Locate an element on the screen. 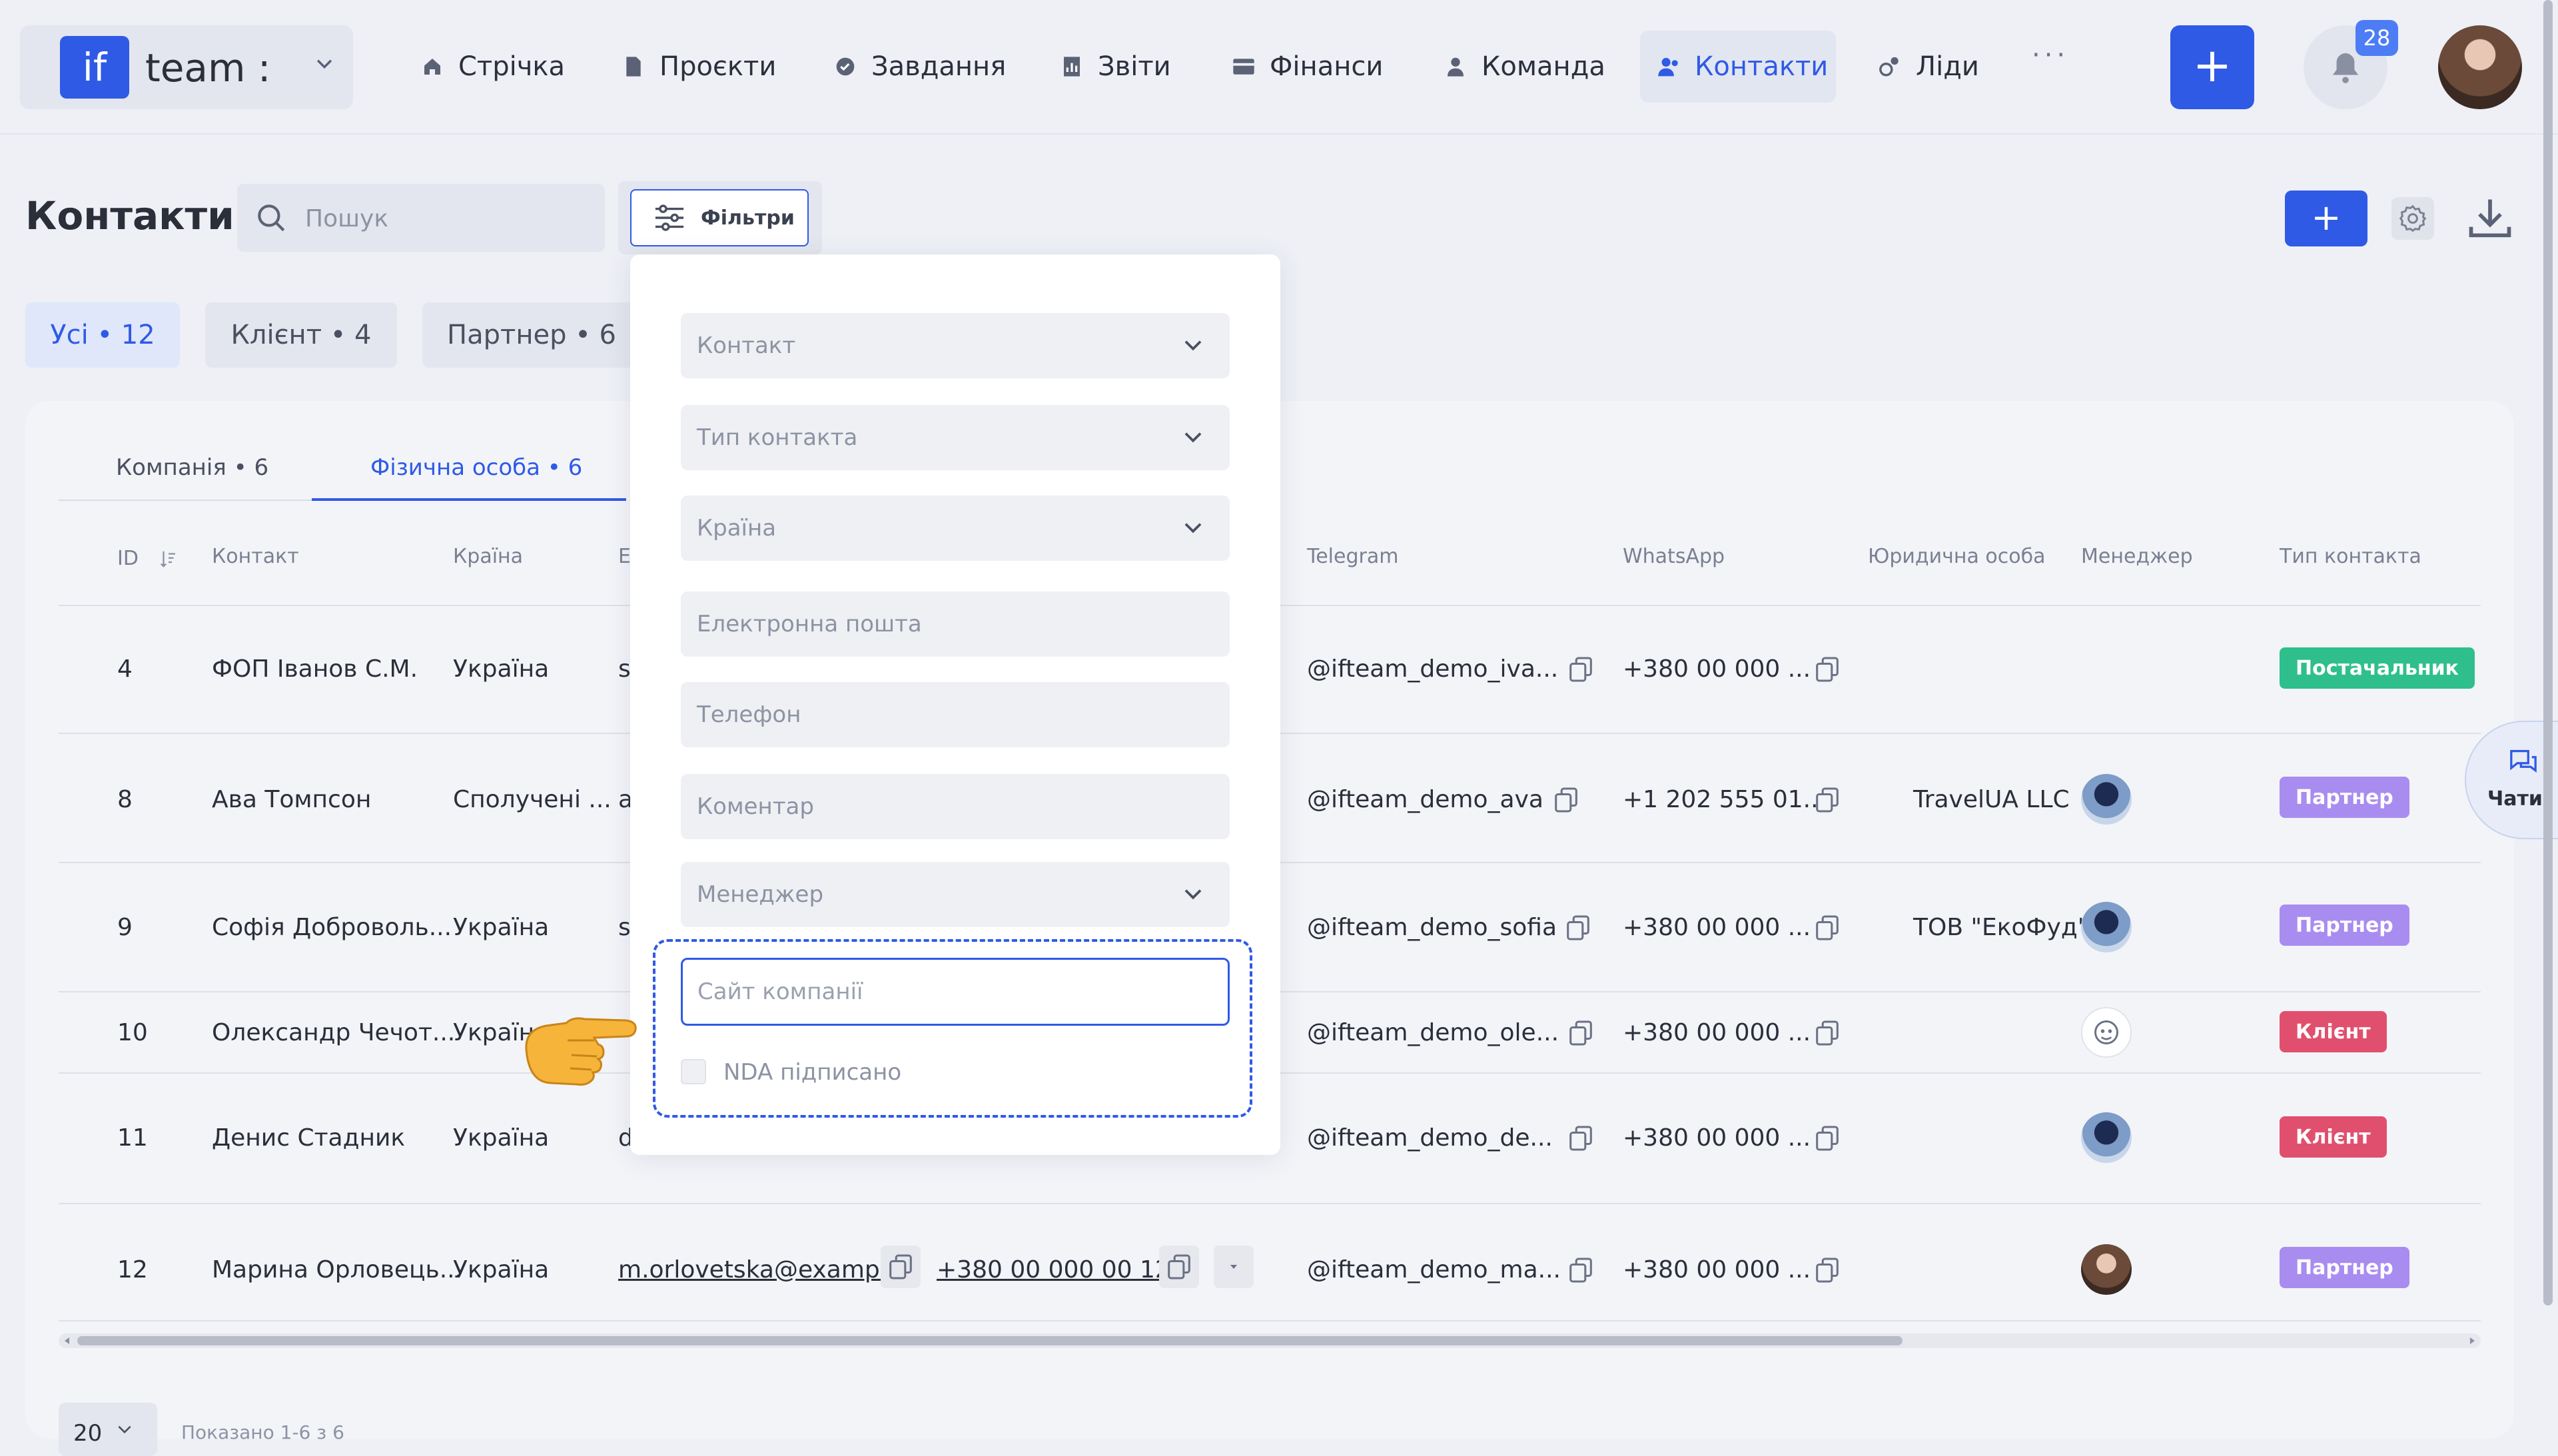 The width and height of the screenshot is (2558, 1456). cell-legal: ТОВ "ЕкоФуд" is located at coordinates (2000, 928).